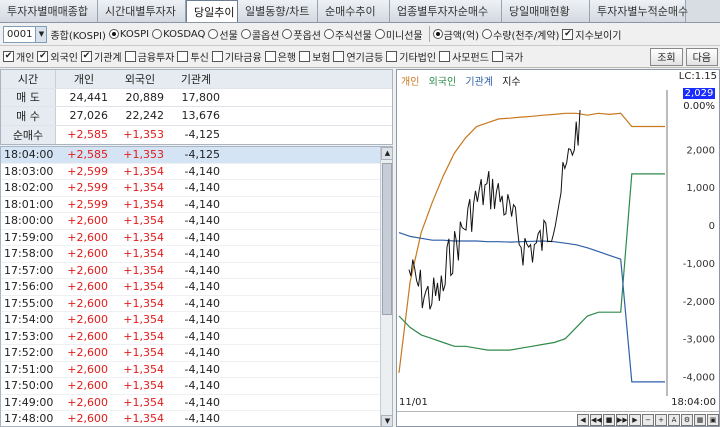 This screenshot has width=720, height=427. I want to click on scroll-up-icon: ▲, so click(386, 153).